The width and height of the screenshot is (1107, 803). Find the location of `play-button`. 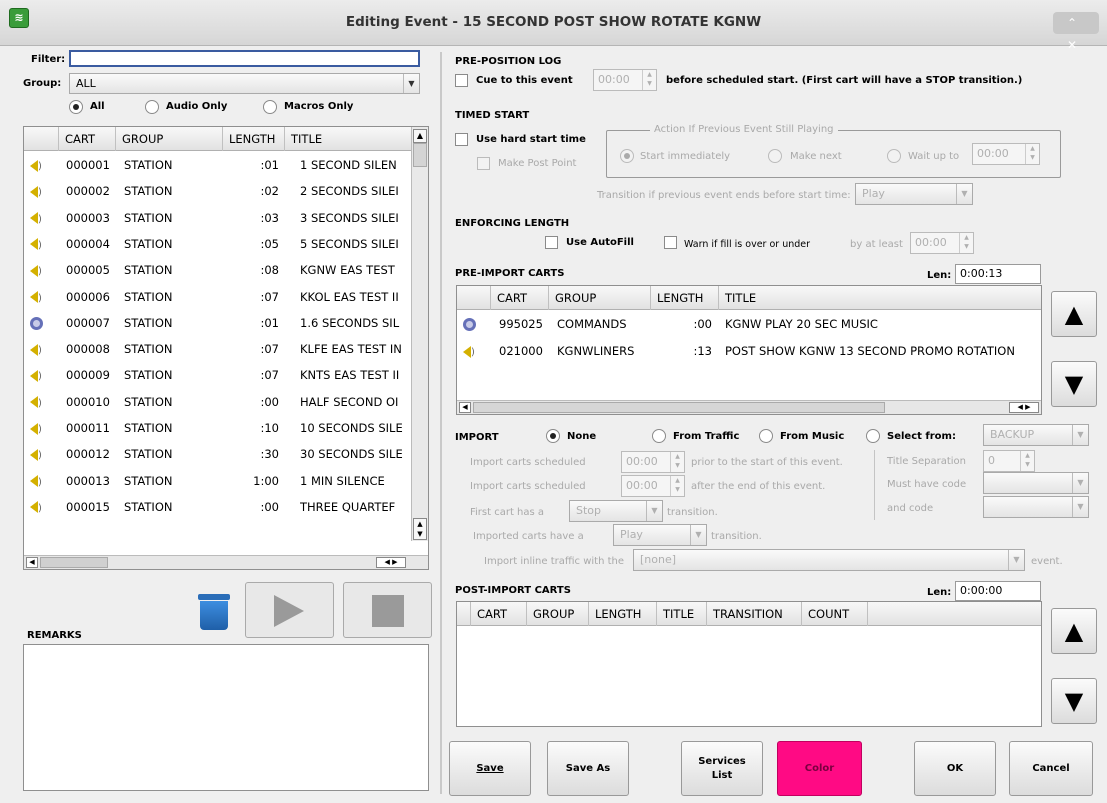

play-button is located at coordinates (289, 610).